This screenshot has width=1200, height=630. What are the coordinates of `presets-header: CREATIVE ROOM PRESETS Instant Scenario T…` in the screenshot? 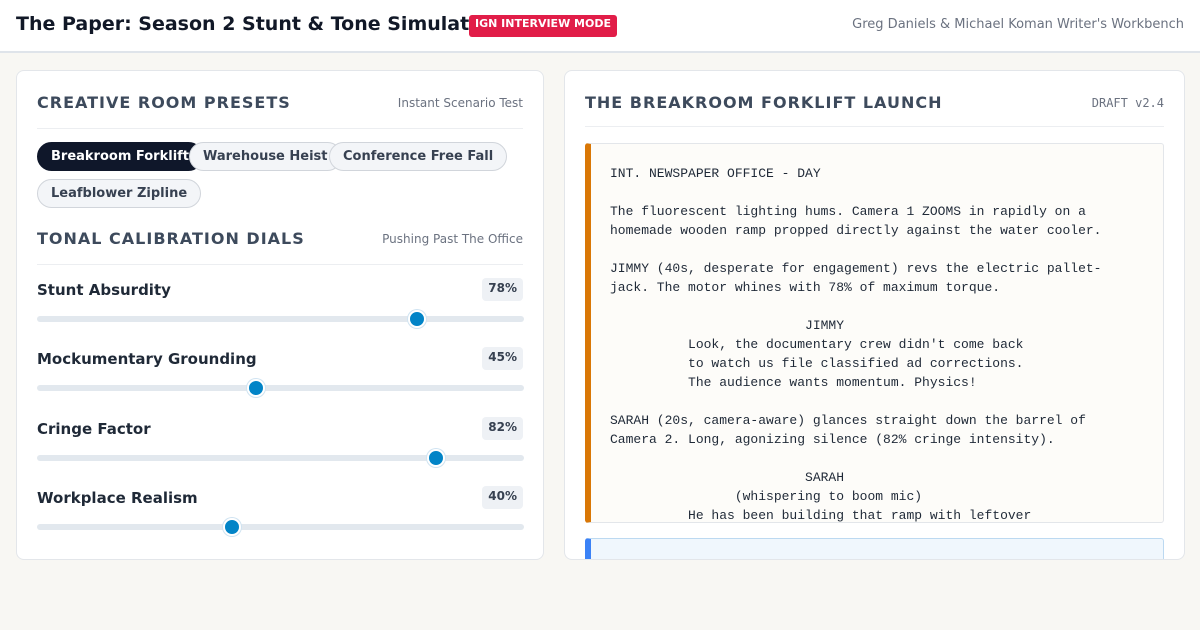 It's located at (280, 111).